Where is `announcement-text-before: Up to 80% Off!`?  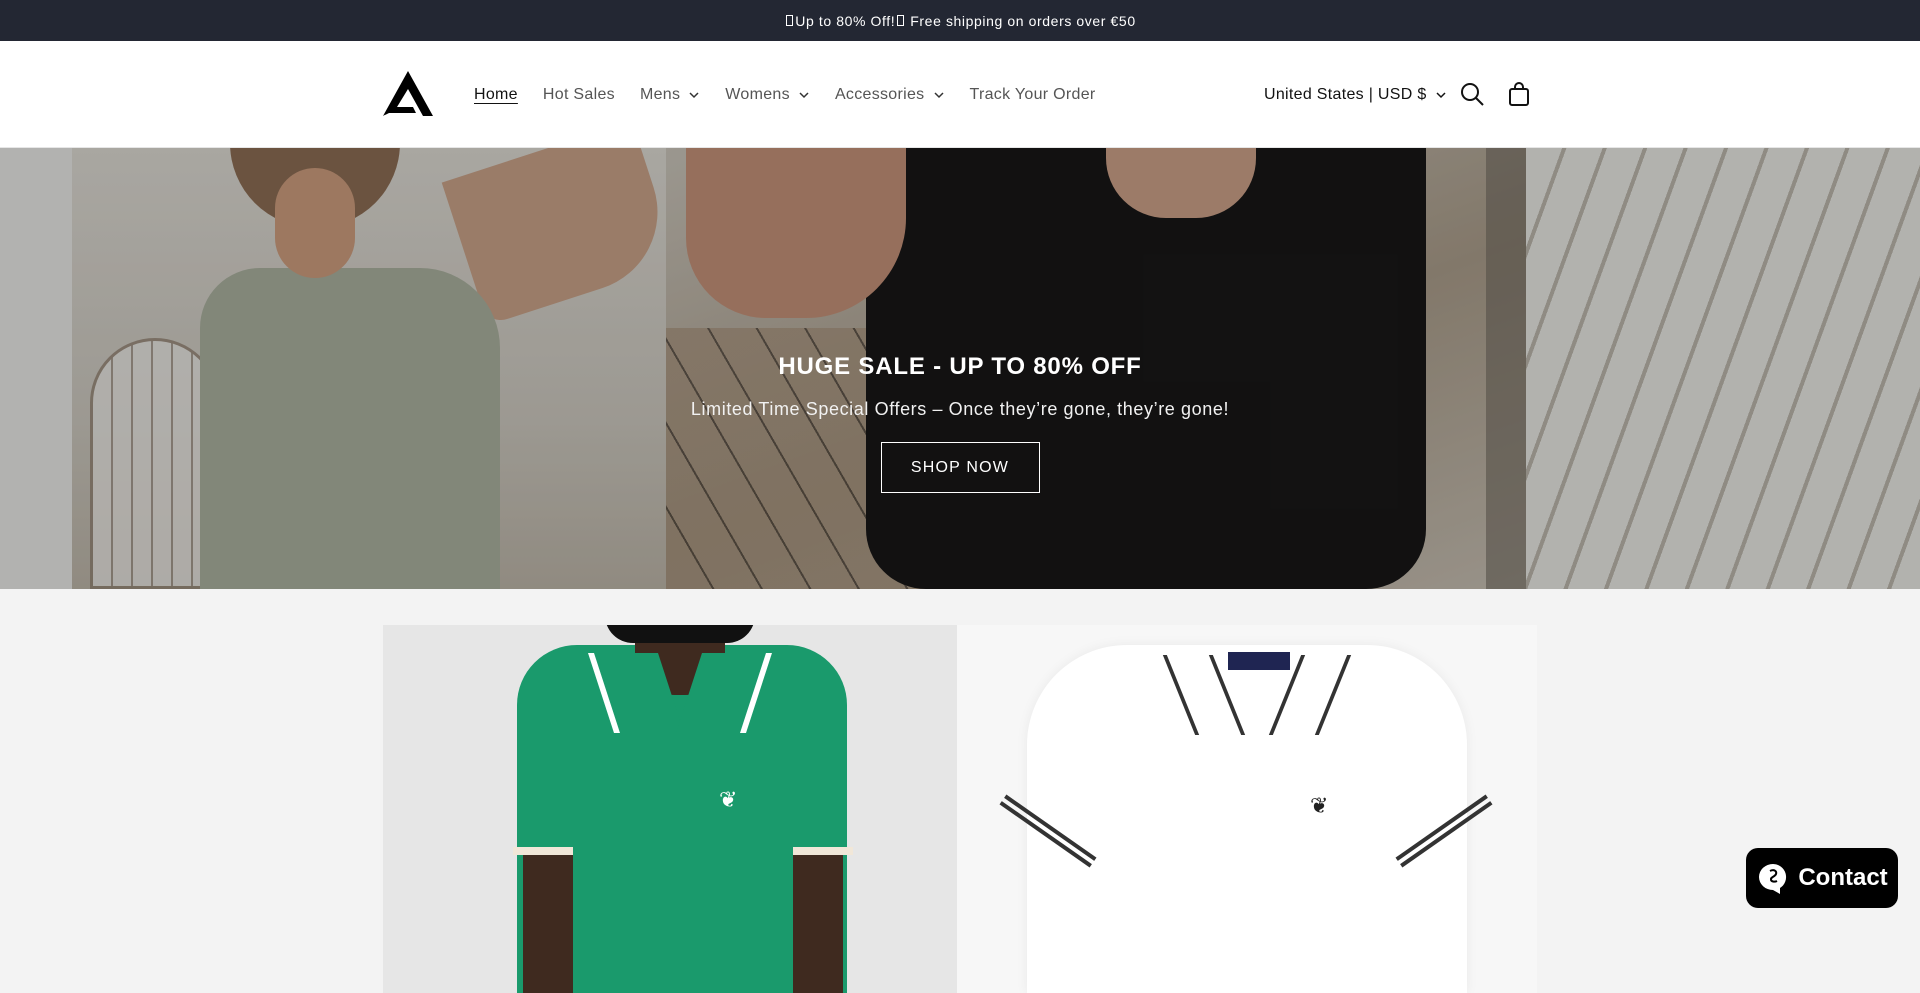
announcement-text-before: Up to 80% Off! is located at coordinates (845, 20).